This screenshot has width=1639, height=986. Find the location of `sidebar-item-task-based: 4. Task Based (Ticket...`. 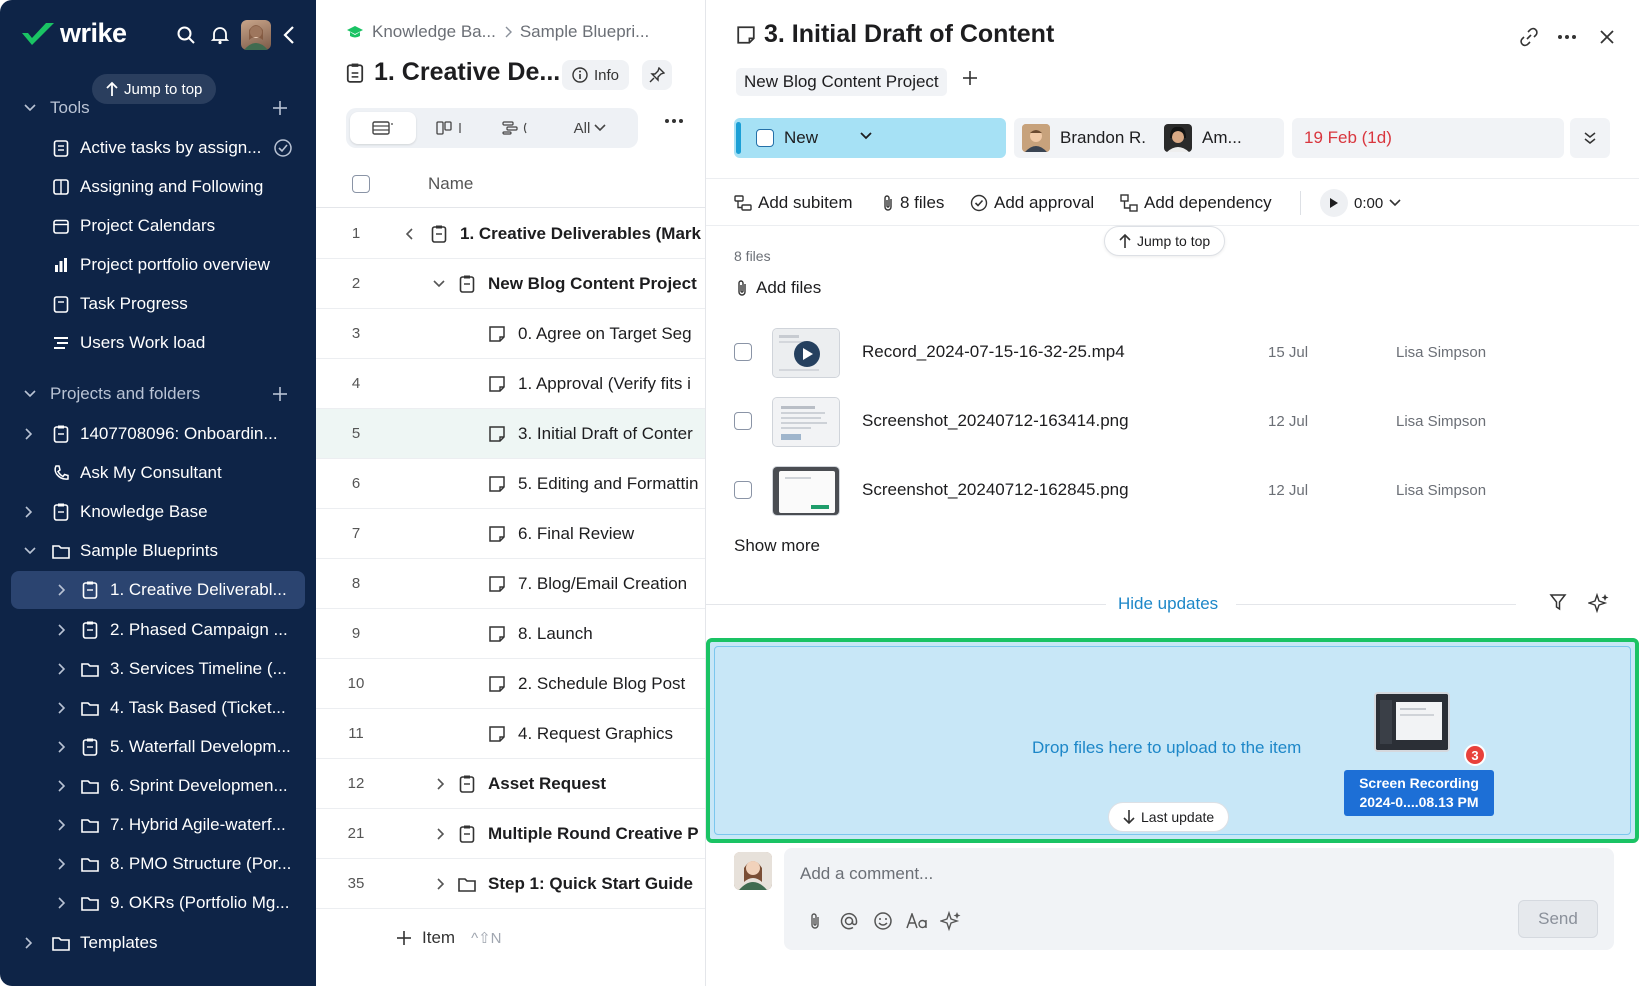

sidebar-item-task-based: 4. Task Based (Ticket... is located at coordinates (158, 708).